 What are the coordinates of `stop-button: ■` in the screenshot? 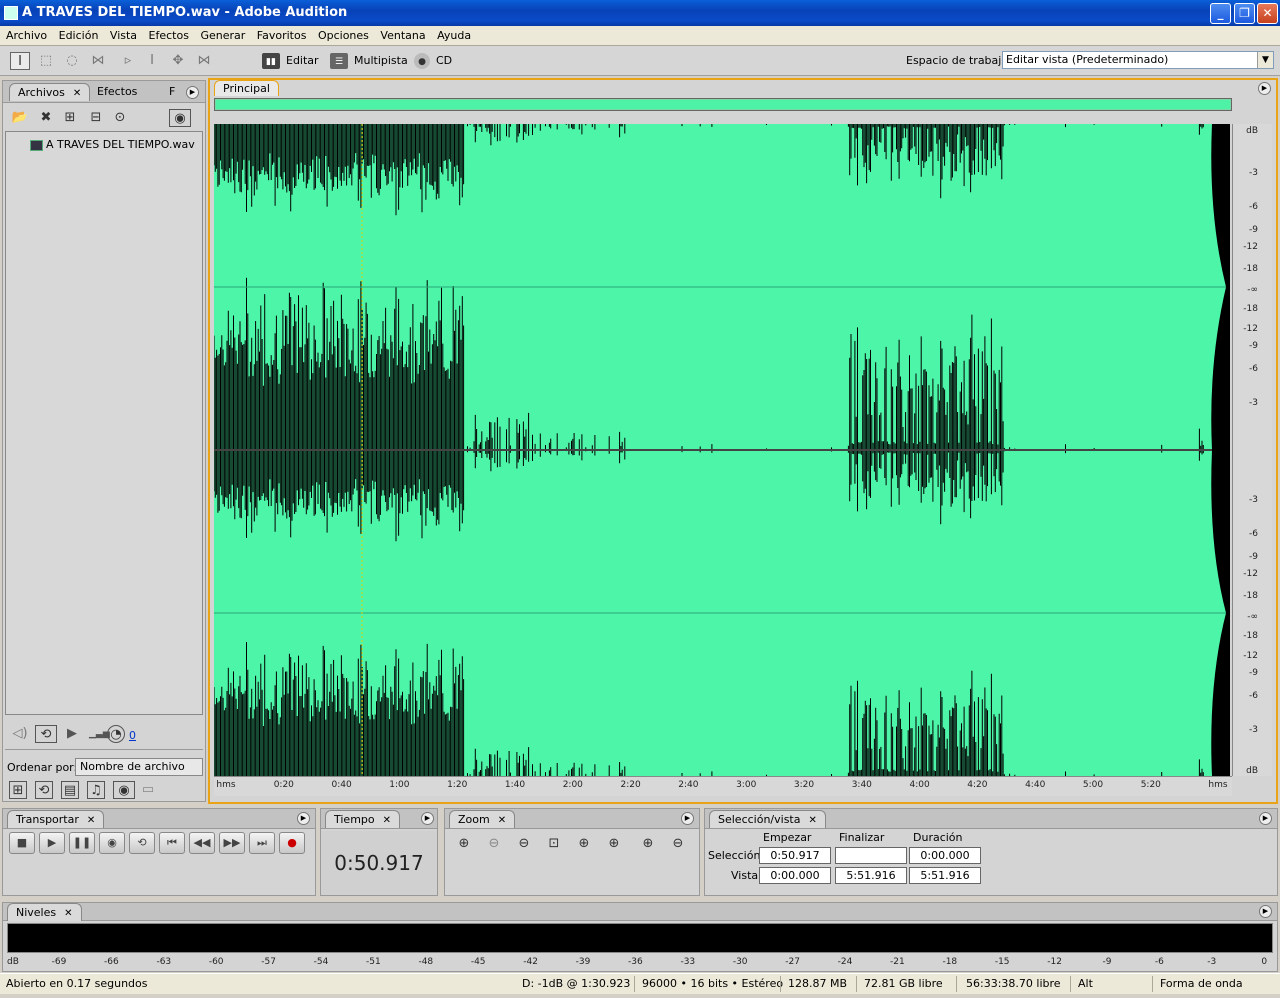 It's located at (22, 843).